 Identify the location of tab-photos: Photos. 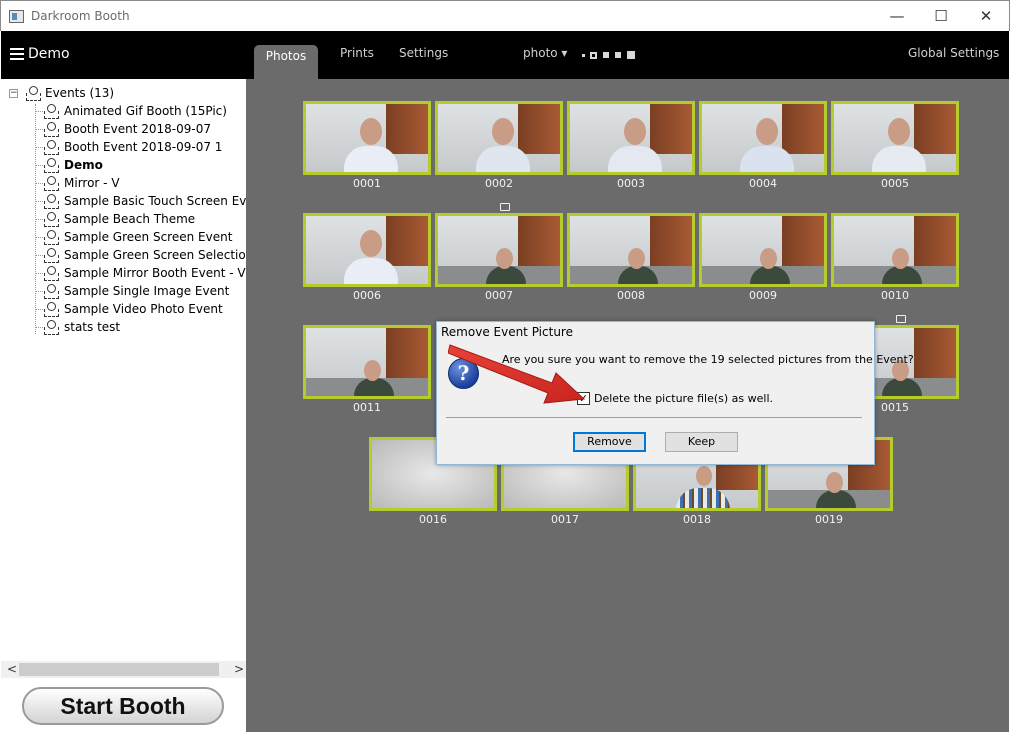
(286, 62).